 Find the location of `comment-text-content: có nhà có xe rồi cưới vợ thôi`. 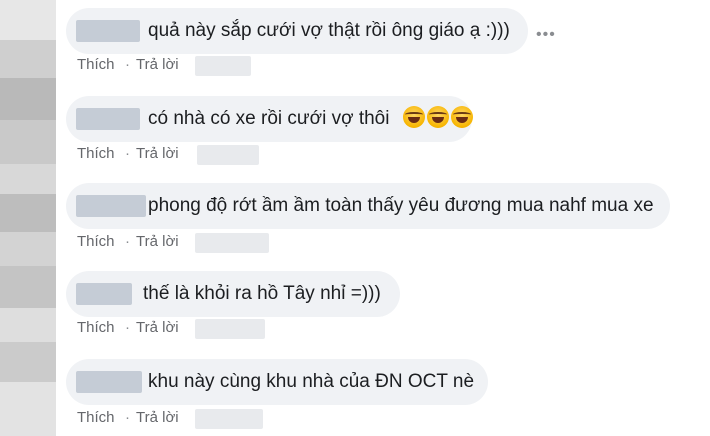

comment-text-content: có nhà có xe rồi cưới vợ thôi is located at coordinates (269, 118).